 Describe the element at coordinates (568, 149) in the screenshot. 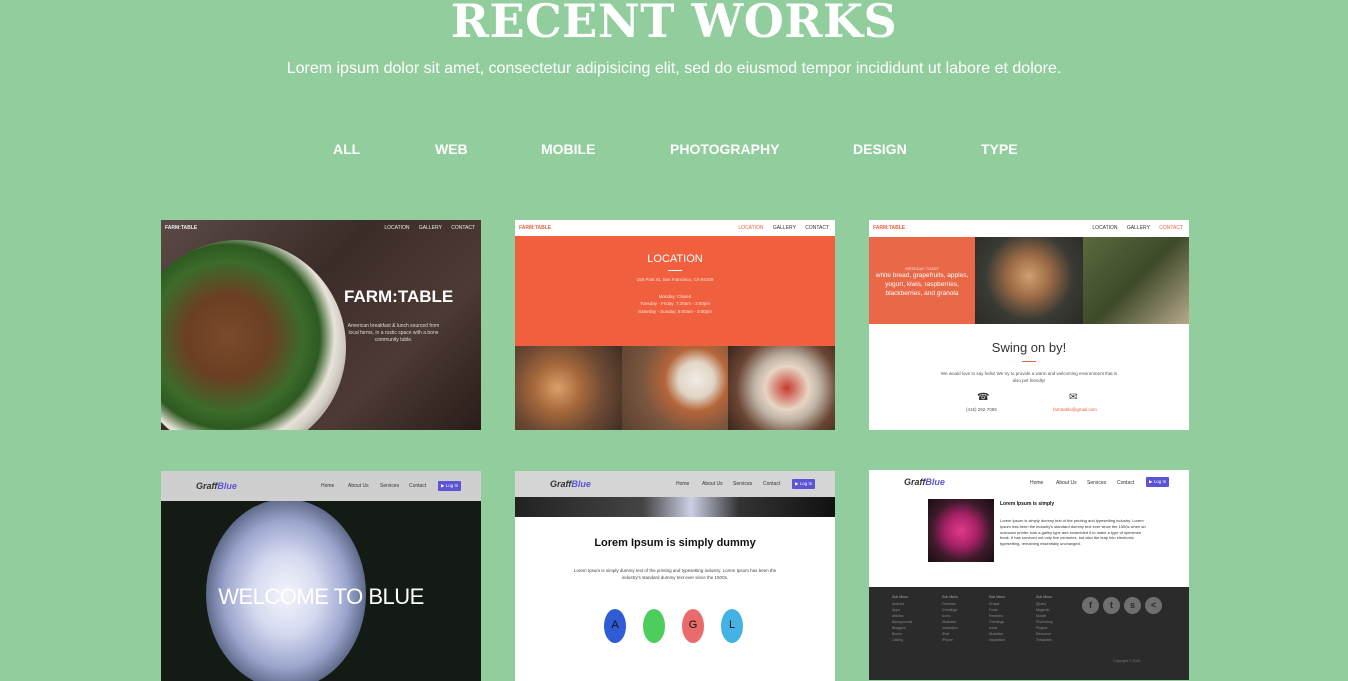

I see `filter-mobile: MOBILE` at that location.